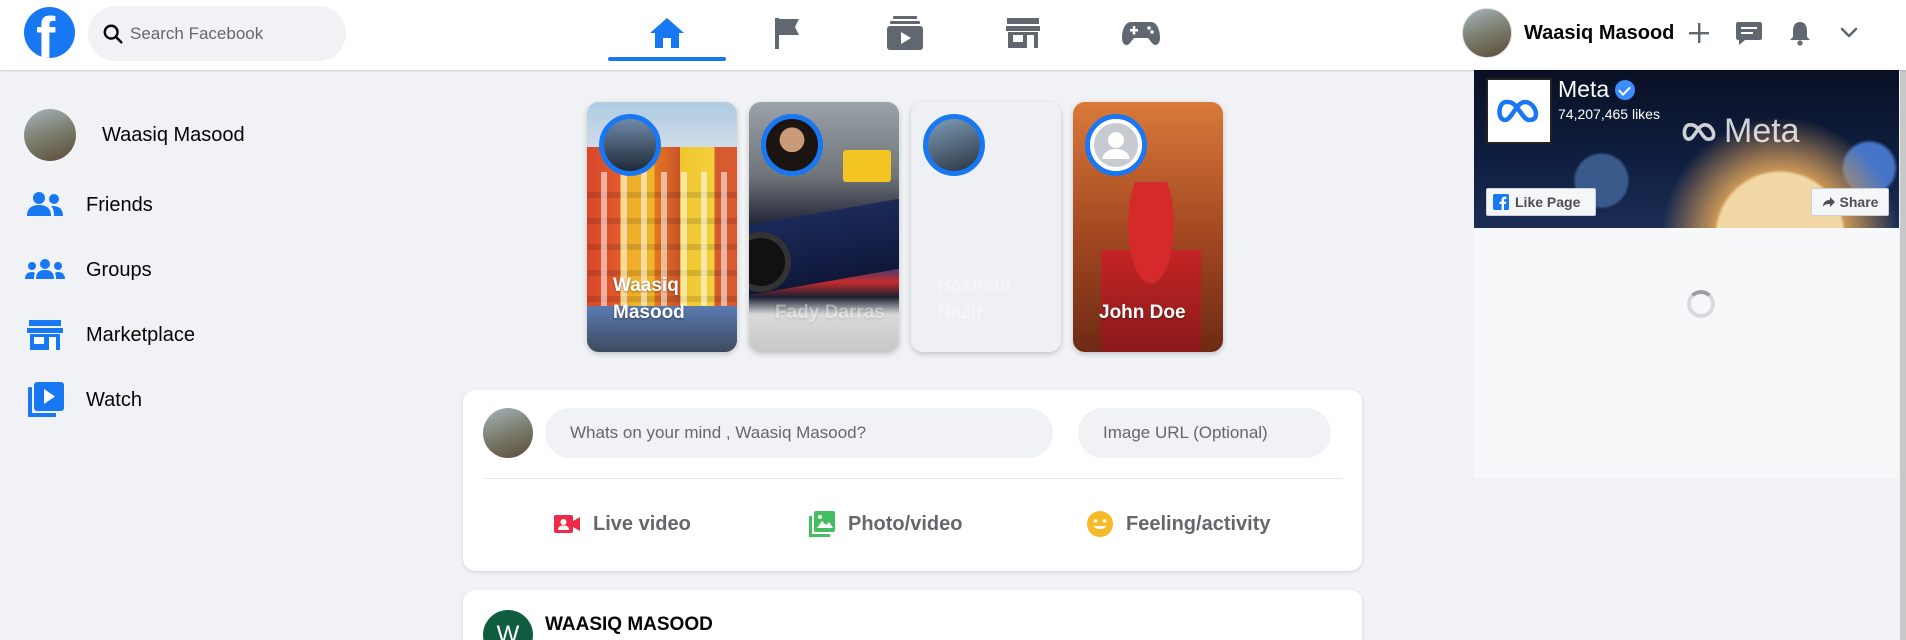  What do you see at coordinates (140, 334) in the screenshot?
I see `sidebar-item-label: Marketplace` at bounding box center [140, 334].